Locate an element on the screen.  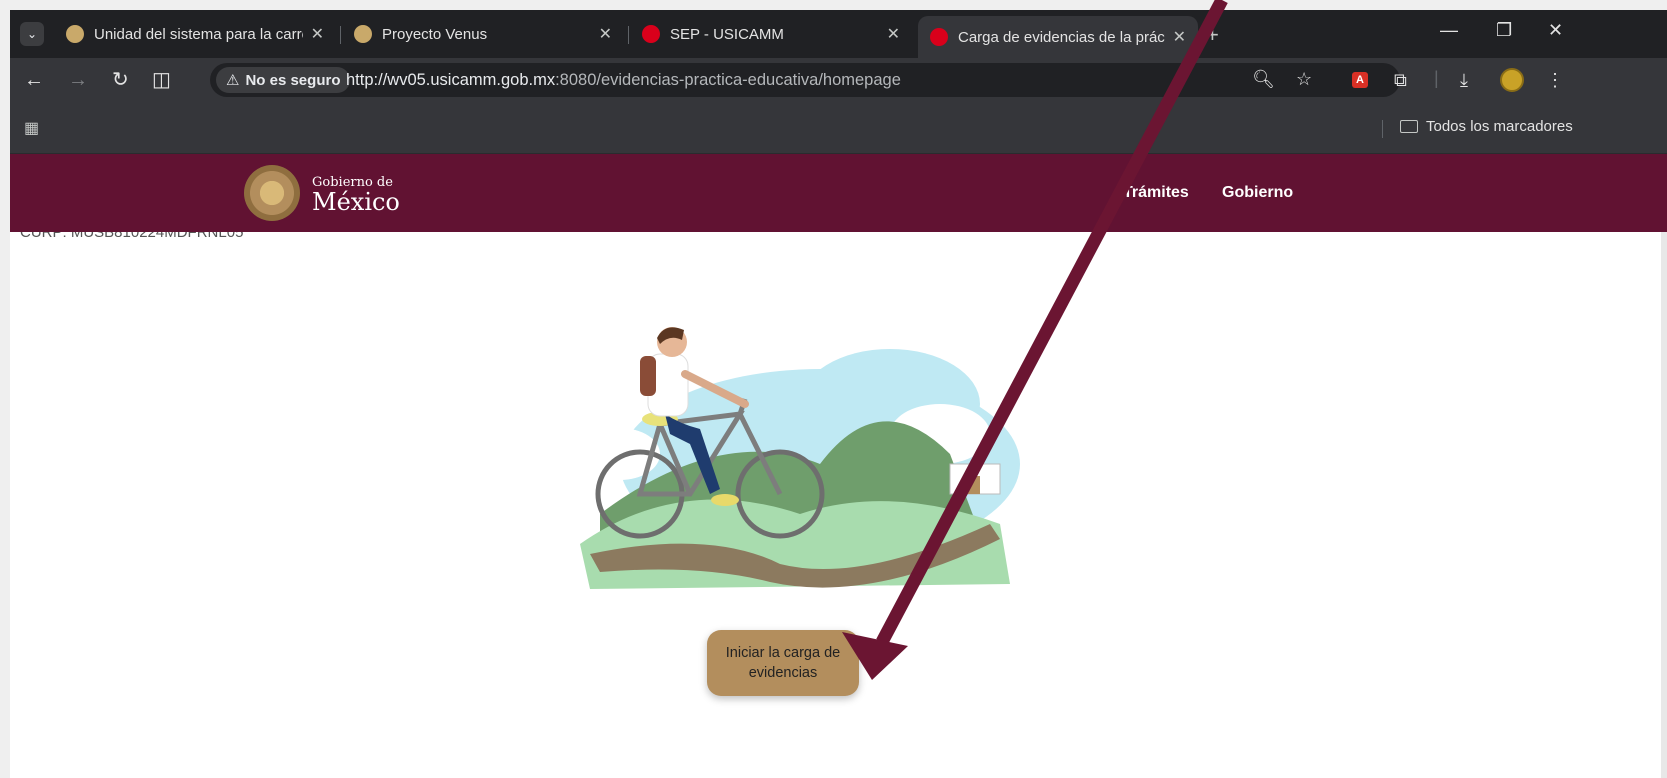
tab-unidad-sistema: Unidad del sistema para la carre ✕ is located at coordinates (195, 34).